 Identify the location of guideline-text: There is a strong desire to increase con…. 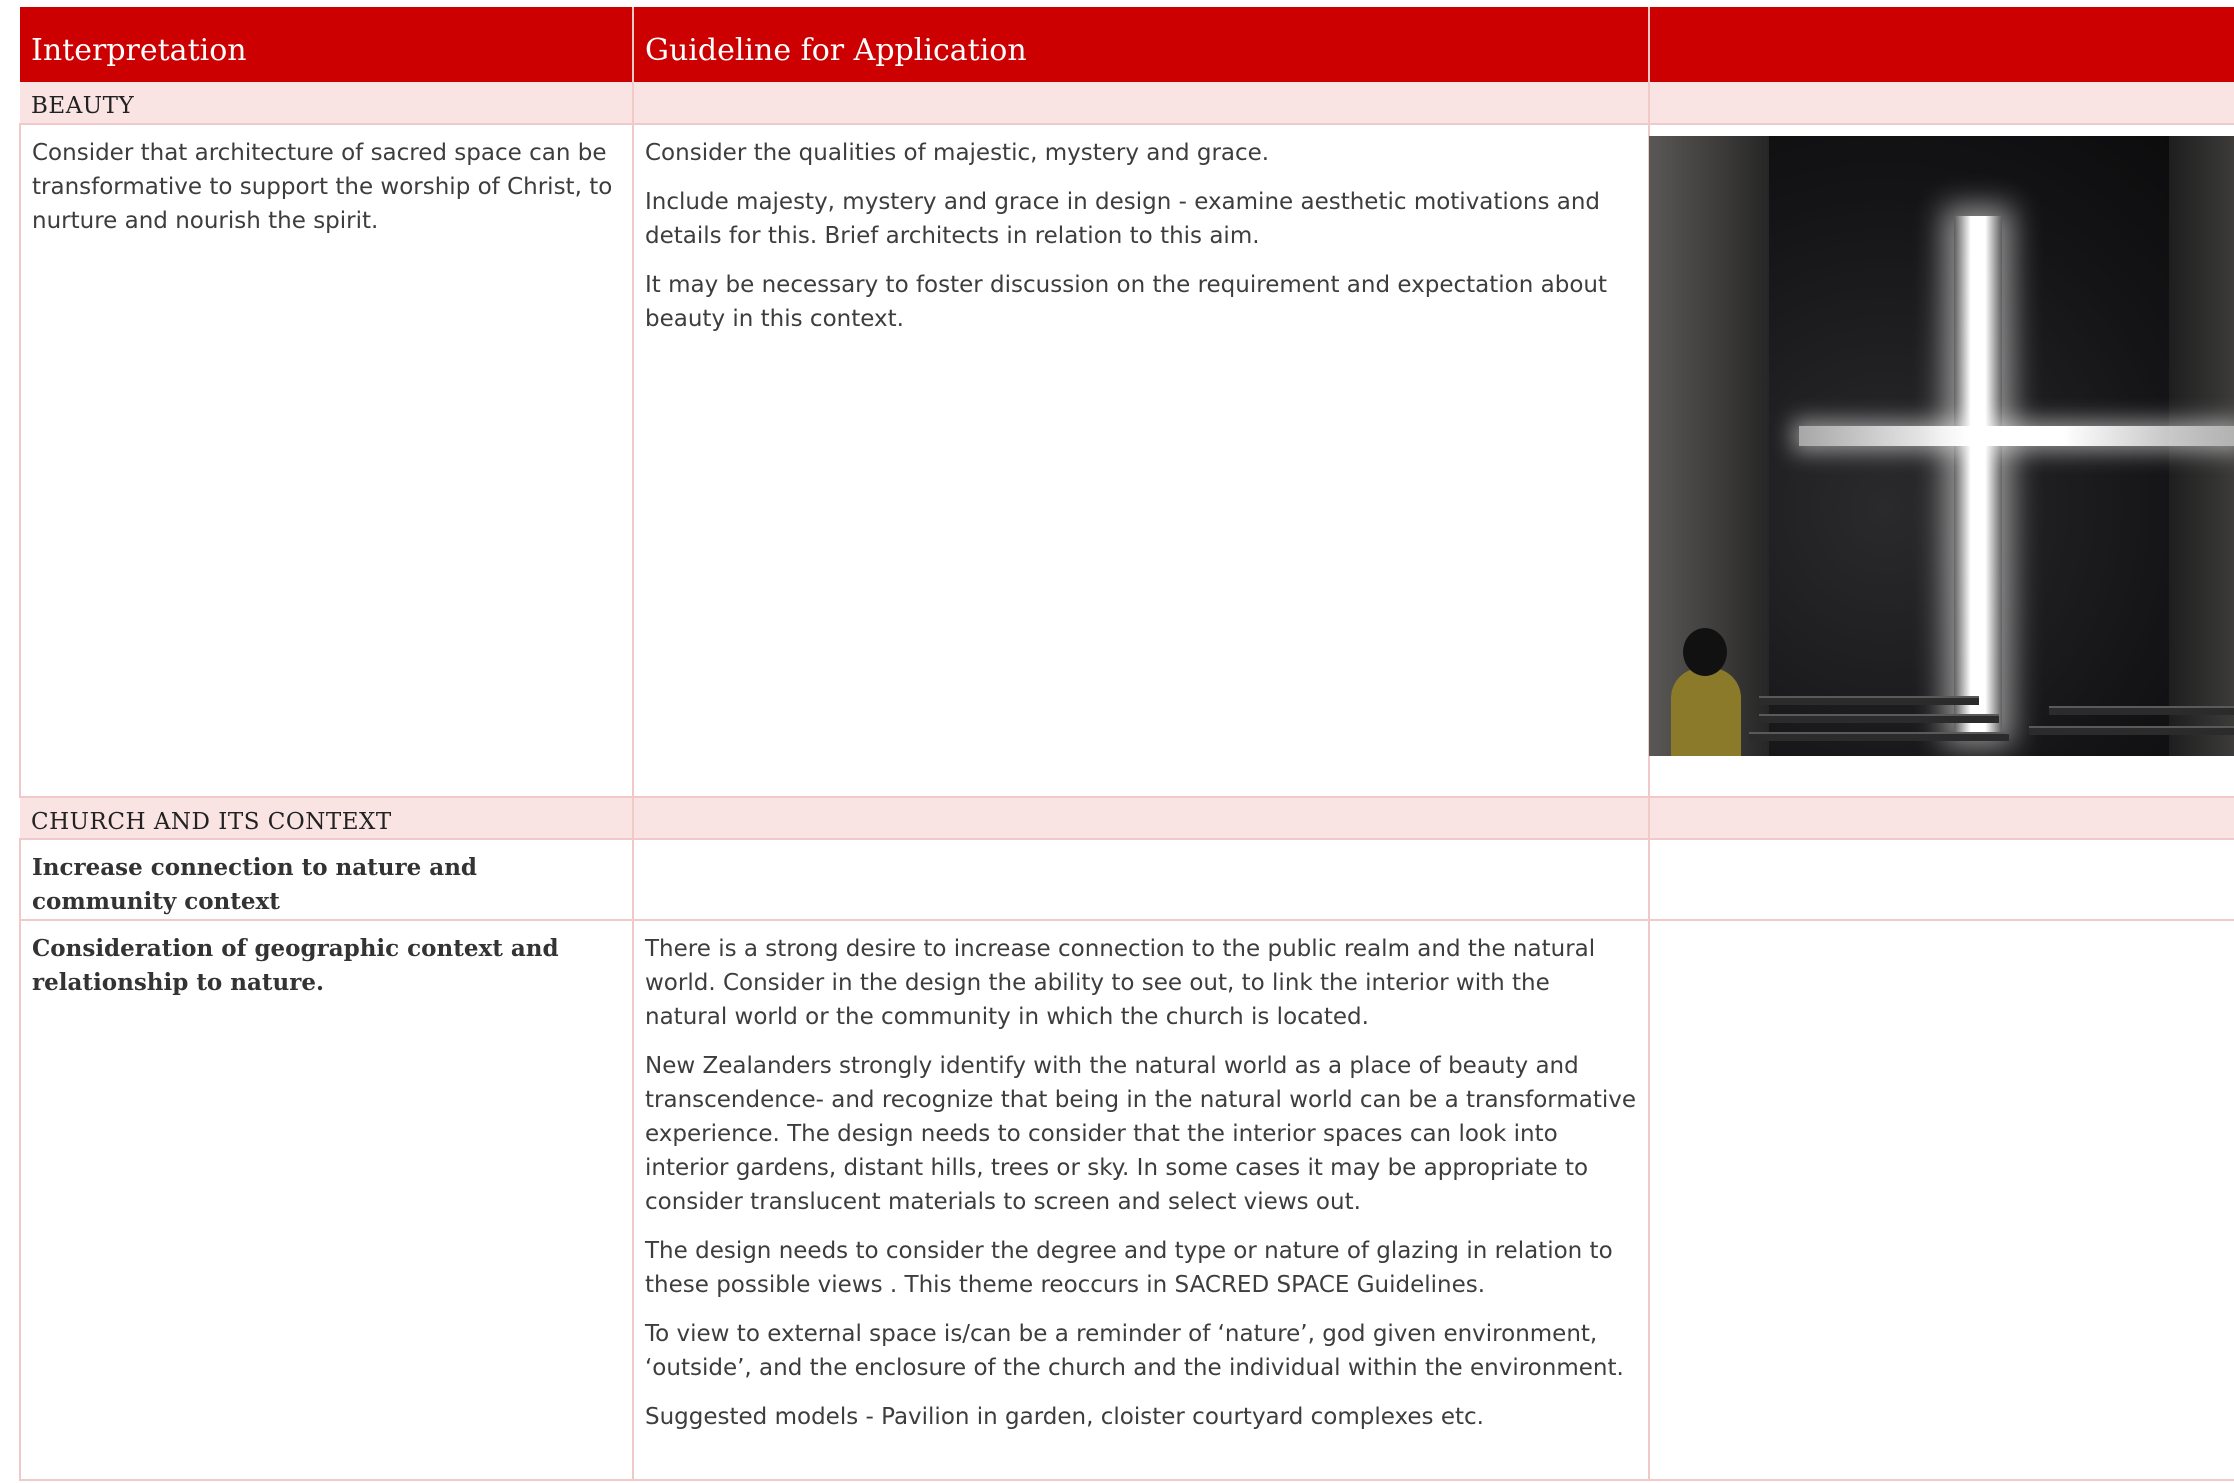
(1120, 983).